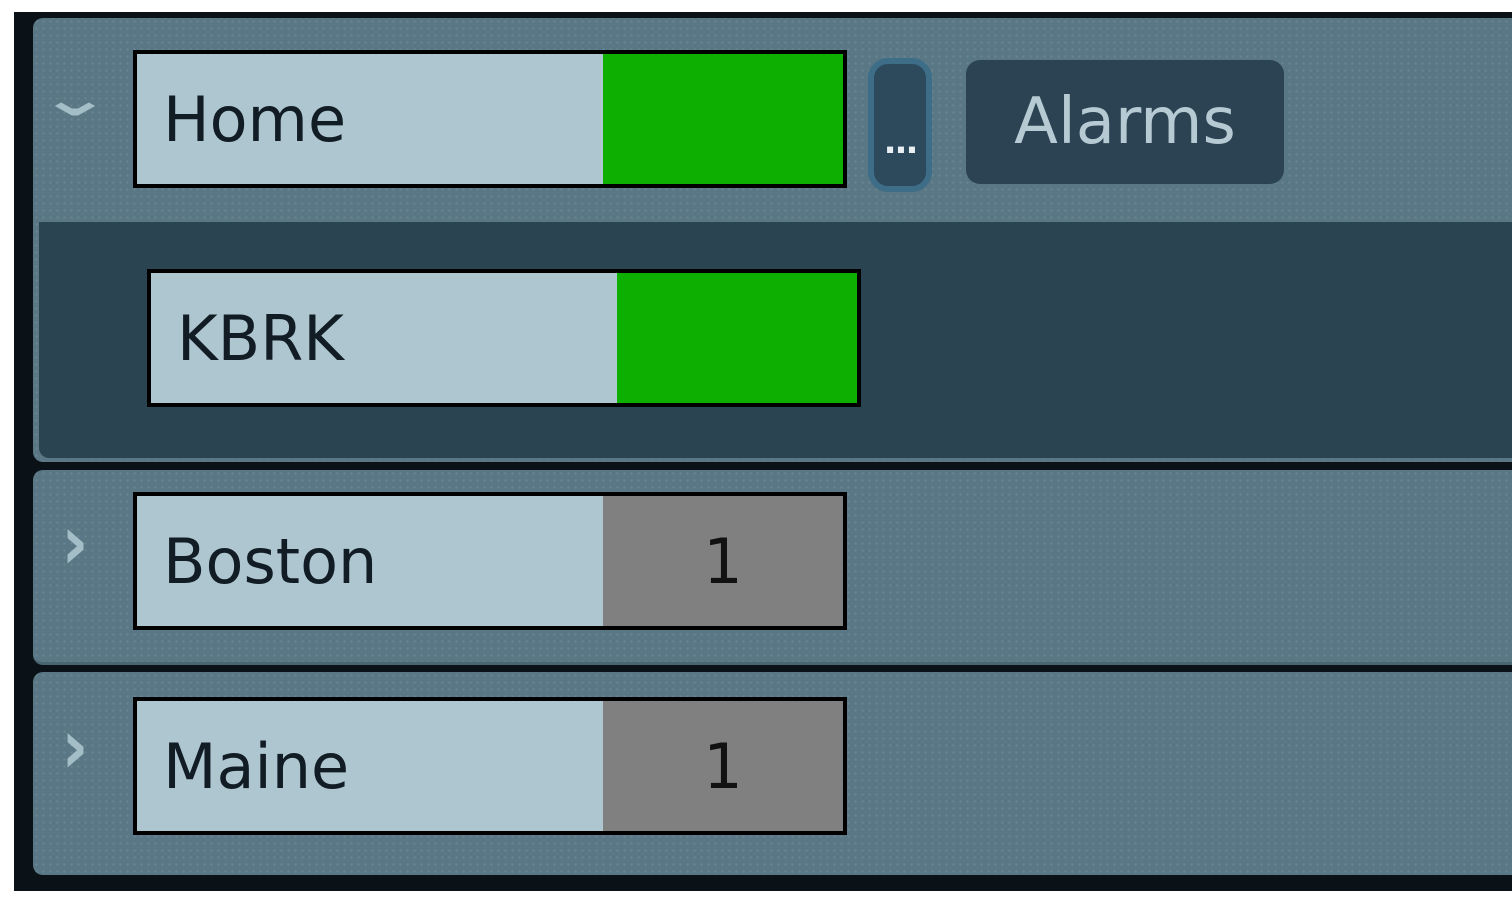  I want to click on node-home: Home, so click(490, 119).